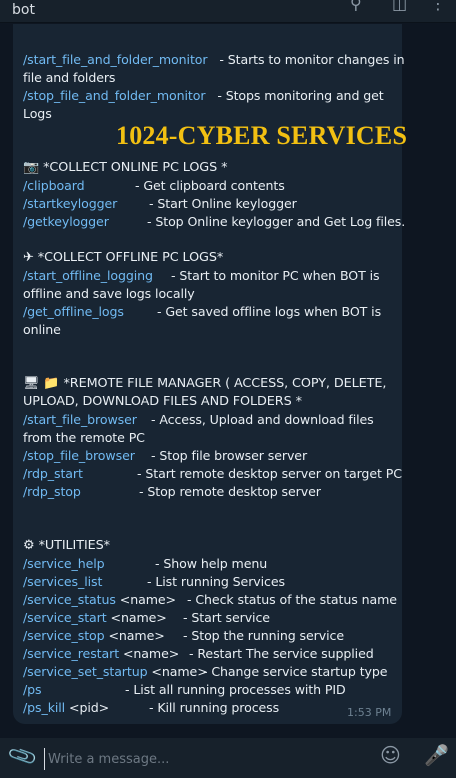 The width and height of the screenshot is (456, 778). What do you see at coordinates (69, 77) in the screenshot?
I see `description-continuation: file and folders` at bounding box center [69, 77].